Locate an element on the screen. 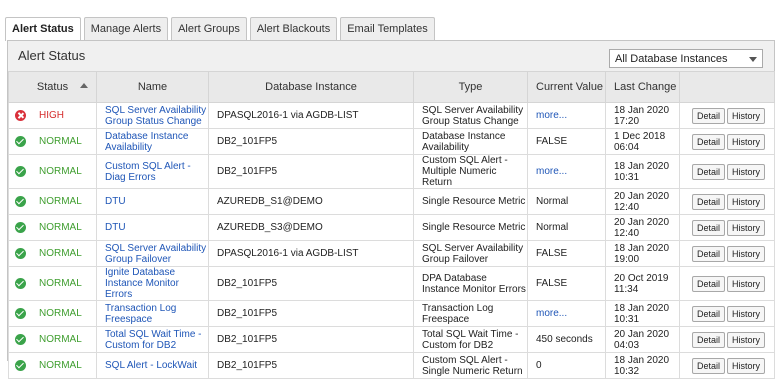 Image resolution: width=780 pixels, height=379 pixels. alert-name-link: Database Instance Availability is located at coordinates (146, 142).